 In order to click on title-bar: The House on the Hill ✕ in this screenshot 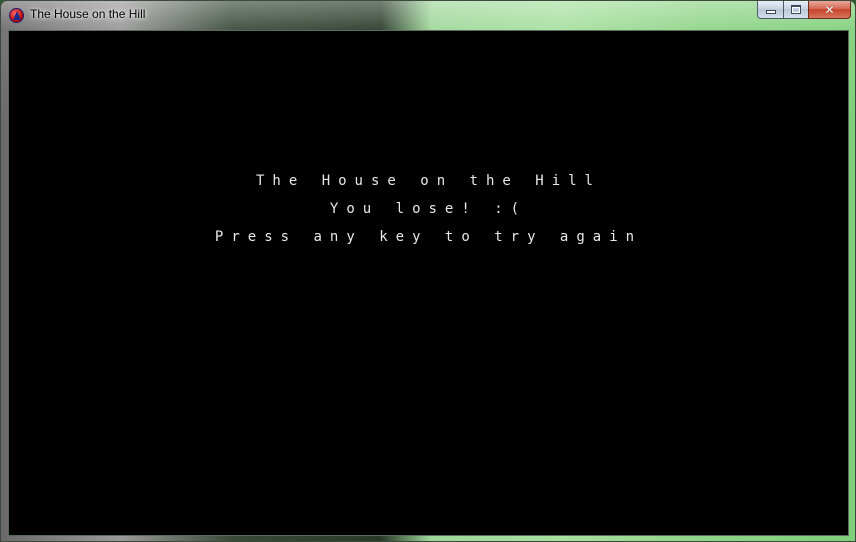, I will do `click(428, 15)`.